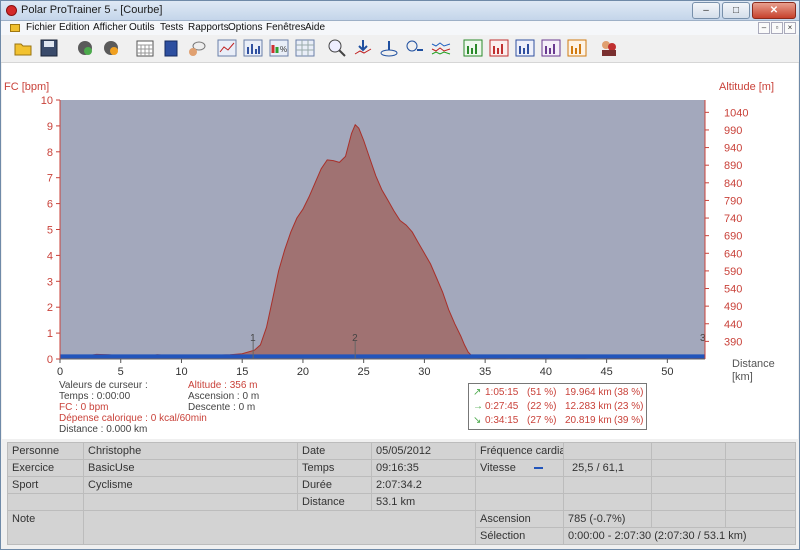 Image resolution: width=800 pixels, height=550 pixels. Describe the element at coordinates (706, 10) in the screenshot. I see `minimize-button: –` at that location.